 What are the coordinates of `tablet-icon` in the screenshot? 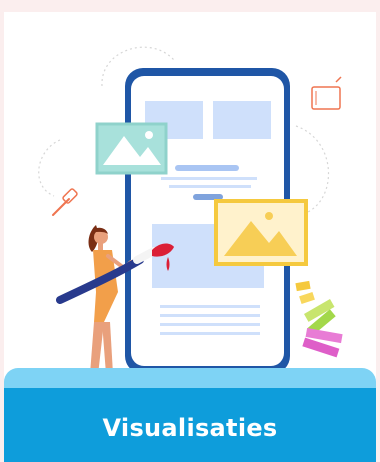 It's located at (326, 93).